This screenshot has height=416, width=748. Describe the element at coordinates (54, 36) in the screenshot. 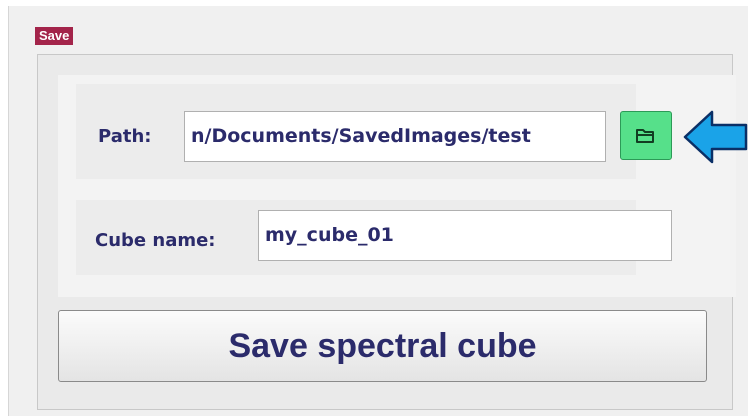

I see `section-title: Save` at that location.